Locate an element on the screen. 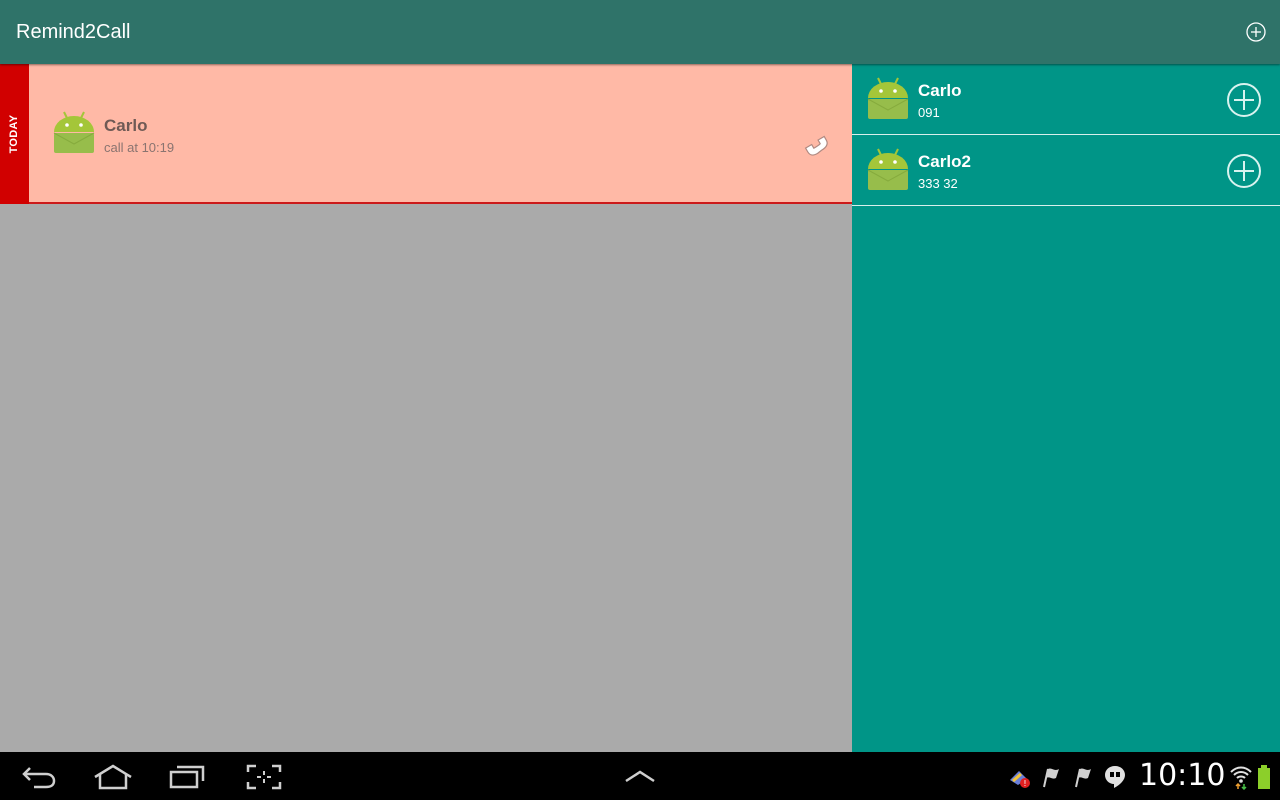 The height and width of the screenshot is (800, 1280). system-nav-bar: ! is located at coordinates (640, 776).